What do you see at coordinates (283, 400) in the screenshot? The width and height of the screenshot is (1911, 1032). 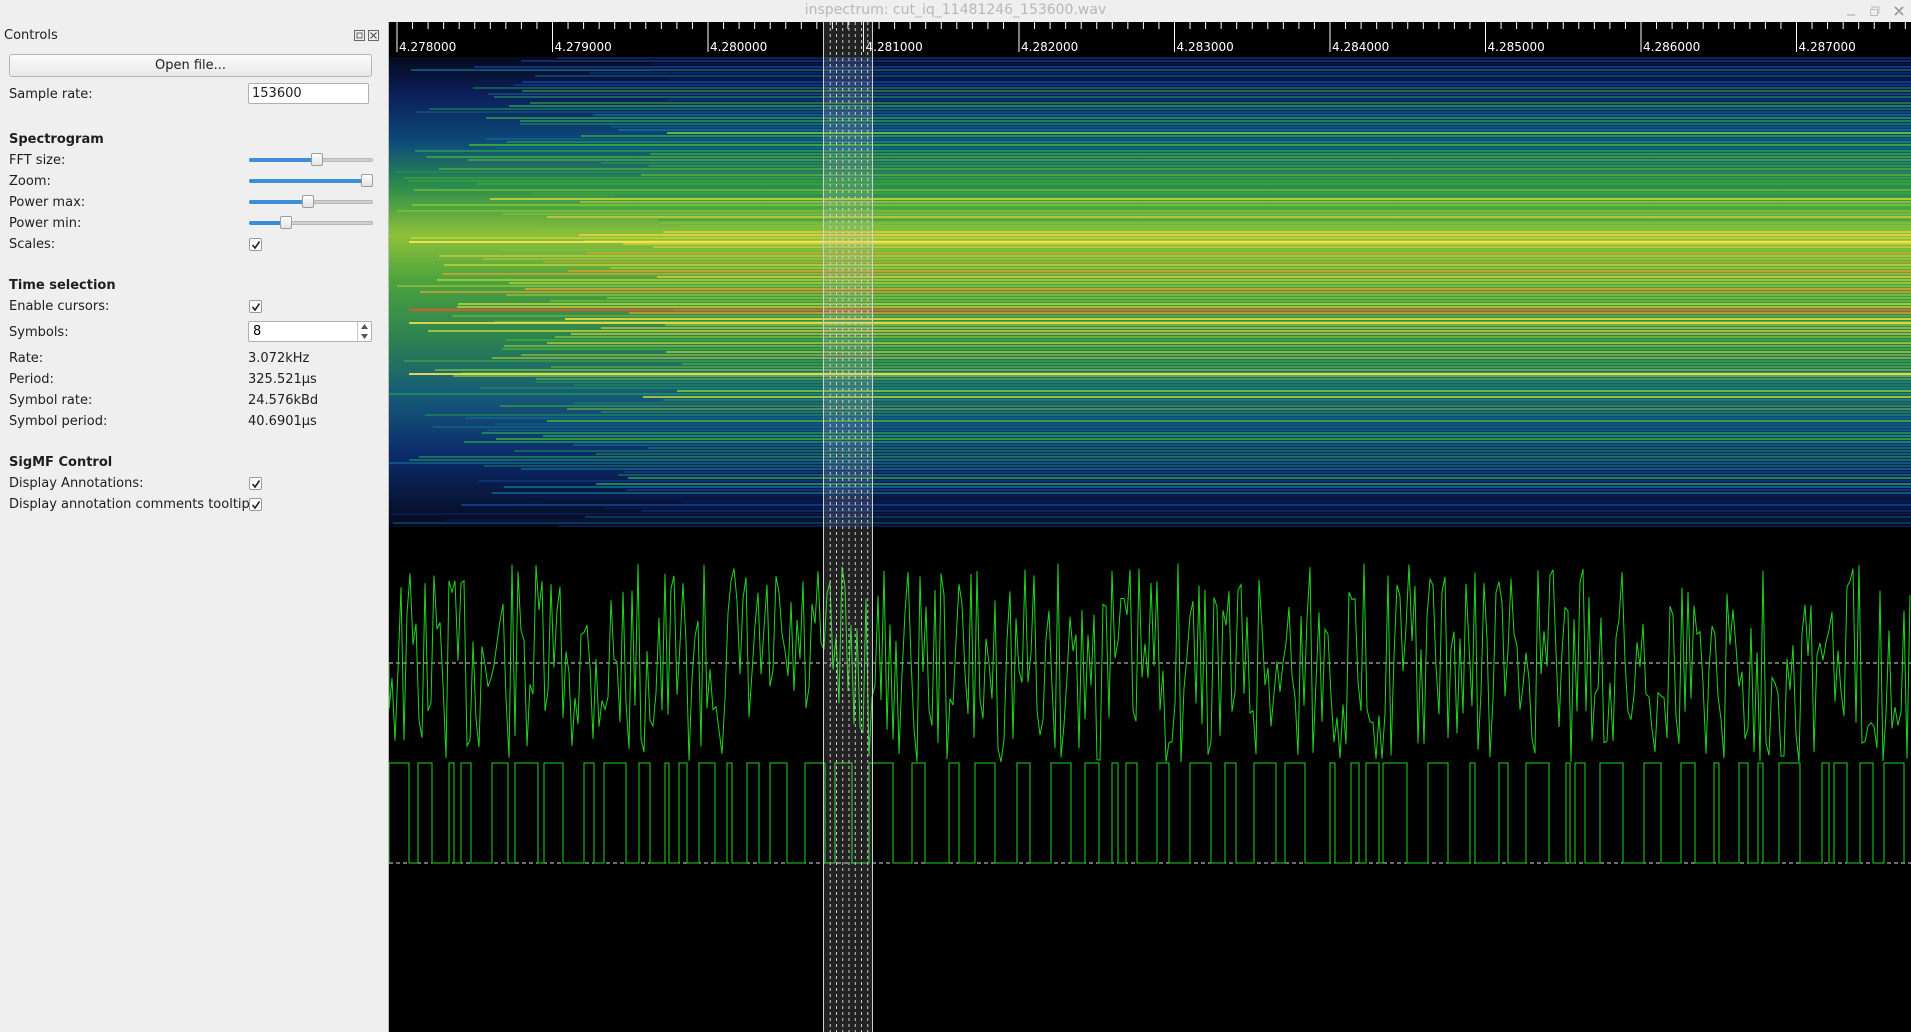 I see `symbol-rate-value: 24.576kBd` at bounding box center [283, 400].